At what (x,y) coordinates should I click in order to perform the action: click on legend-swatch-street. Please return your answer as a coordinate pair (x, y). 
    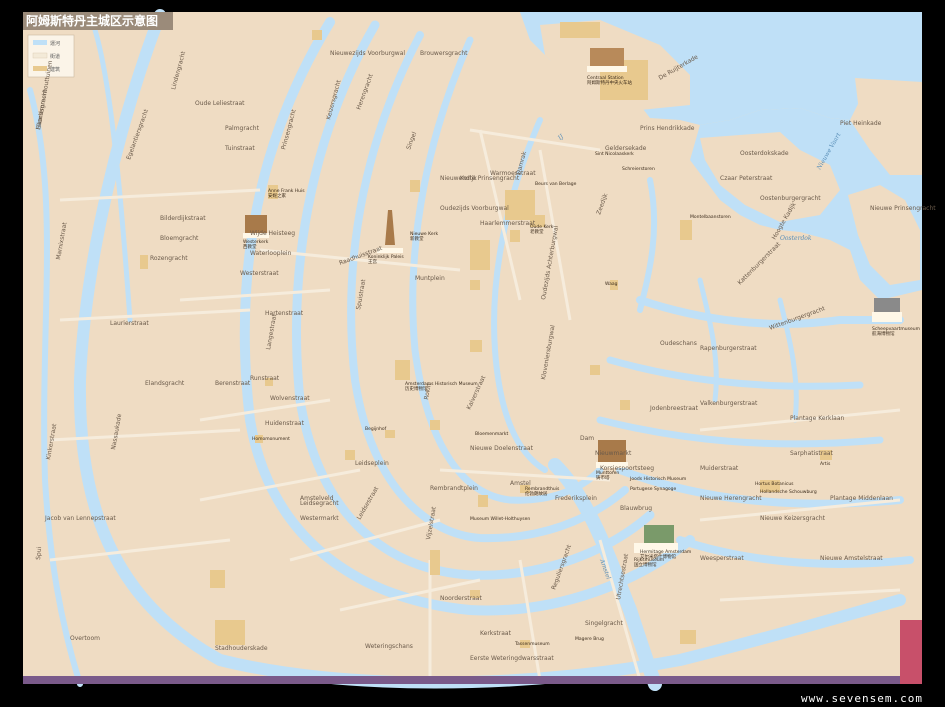
    Looking at the image, I should click on (40, 55).